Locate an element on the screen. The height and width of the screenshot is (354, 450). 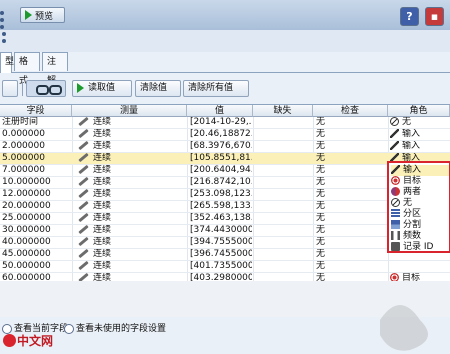
role-dropdown: 输入 目标 两者无分区 分割 频数 记录 ID is located at coordinates (418, 207).